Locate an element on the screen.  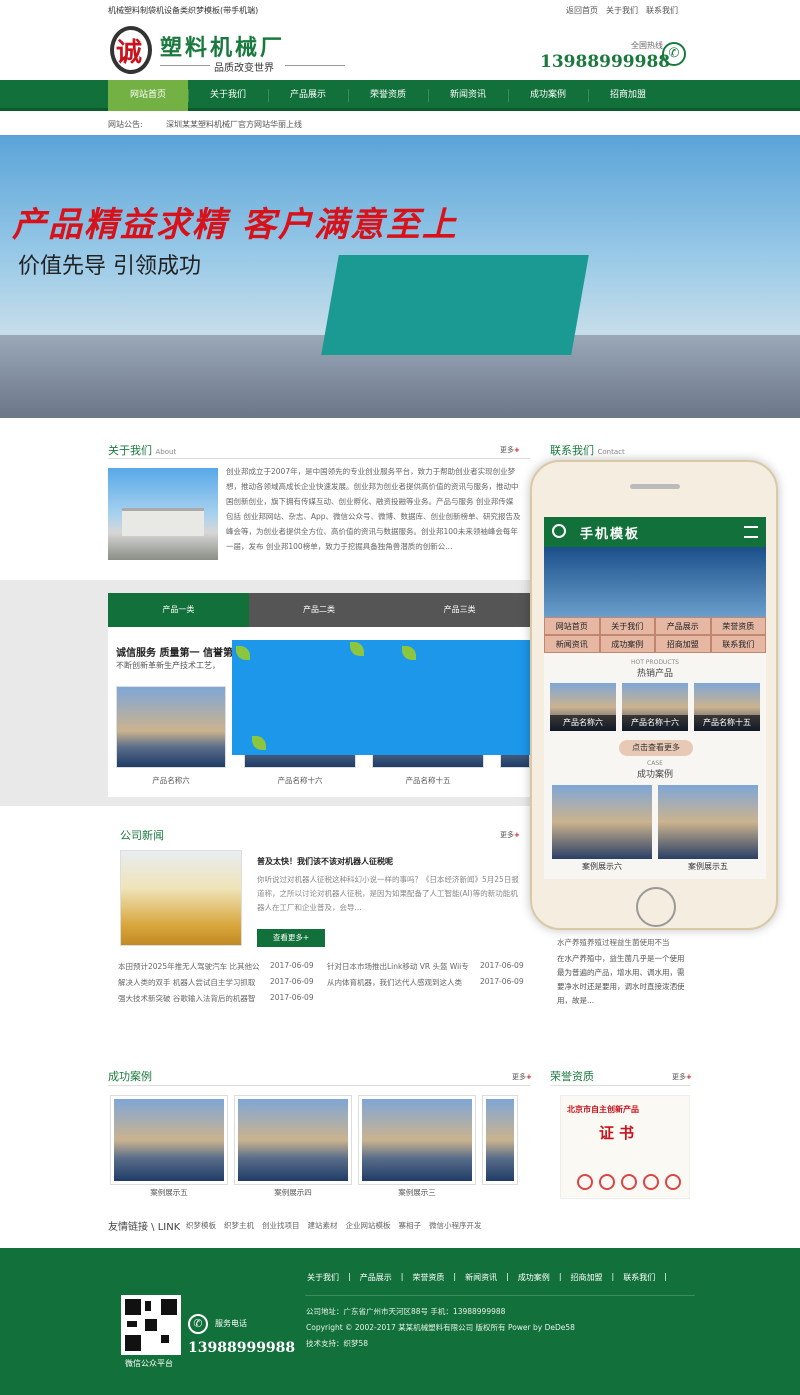
banner-headline: 产品精益求精 客户满意至上 is located at coordinates (235, 225).